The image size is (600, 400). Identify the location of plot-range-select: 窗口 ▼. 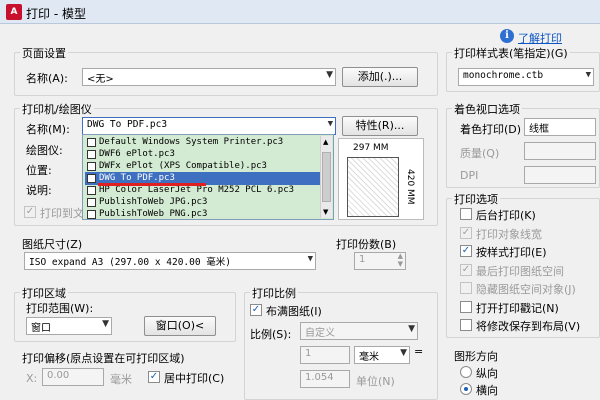
(69, 326).